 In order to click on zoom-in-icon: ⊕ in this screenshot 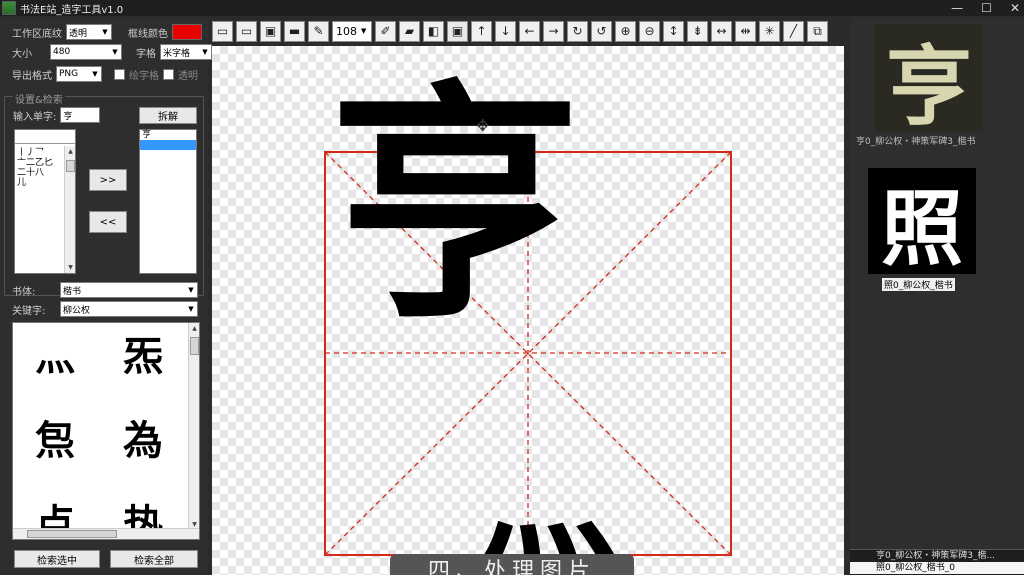, I will do `click(625, 31)`.